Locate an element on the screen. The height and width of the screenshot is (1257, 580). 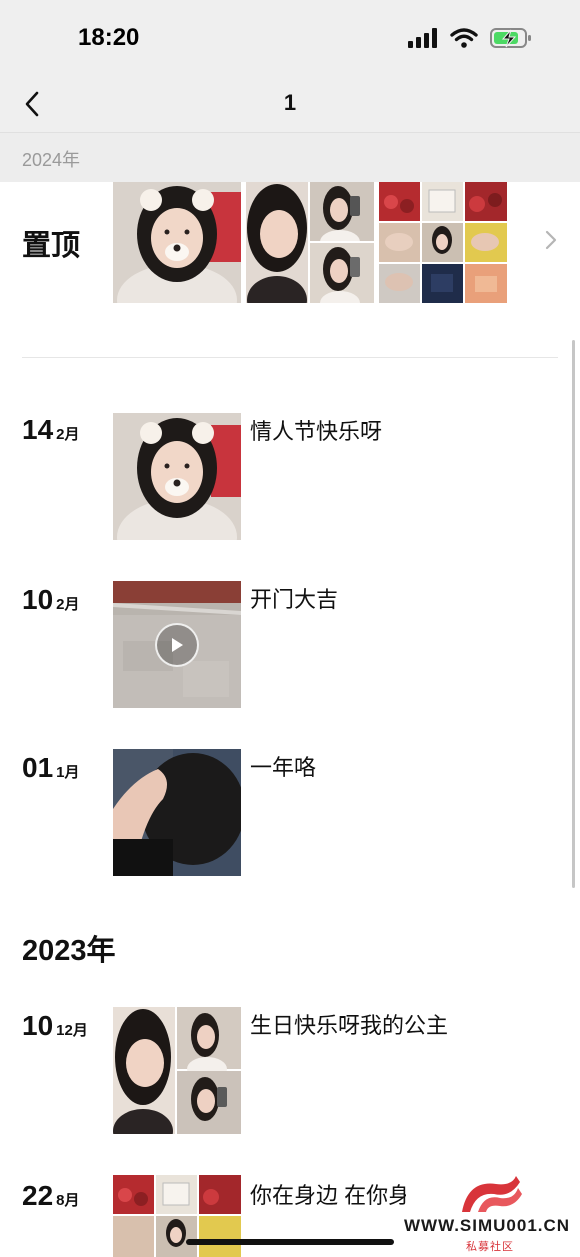
entry-caption: 一年咯 is located at coordinates (283, 766).